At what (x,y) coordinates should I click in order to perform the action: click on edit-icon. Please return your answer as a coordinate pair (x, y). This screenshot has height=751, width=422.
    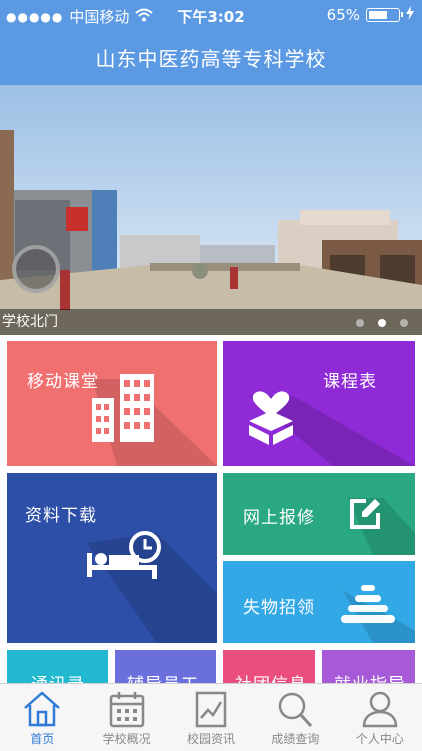
    Looking at the image, I should click on (365, 514).